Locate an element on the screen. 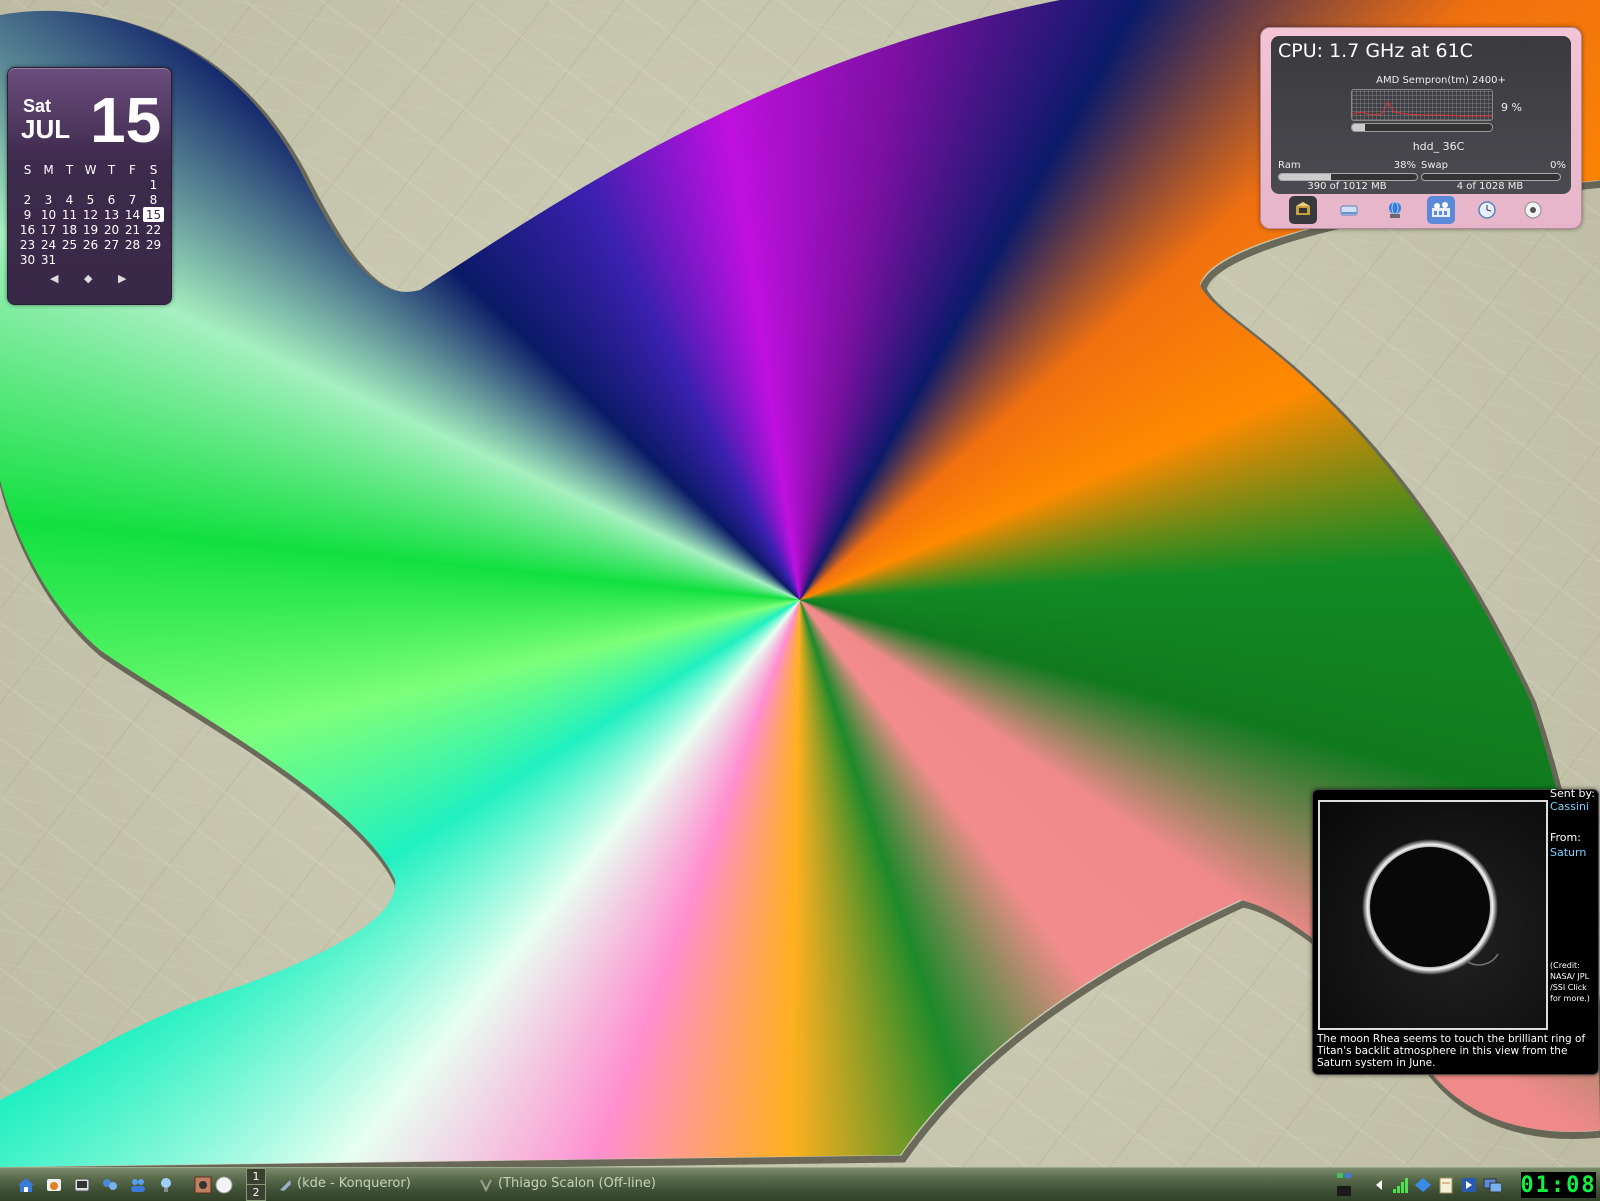  calendar-week-row: 2345678 is located at coordinates (90, 199).